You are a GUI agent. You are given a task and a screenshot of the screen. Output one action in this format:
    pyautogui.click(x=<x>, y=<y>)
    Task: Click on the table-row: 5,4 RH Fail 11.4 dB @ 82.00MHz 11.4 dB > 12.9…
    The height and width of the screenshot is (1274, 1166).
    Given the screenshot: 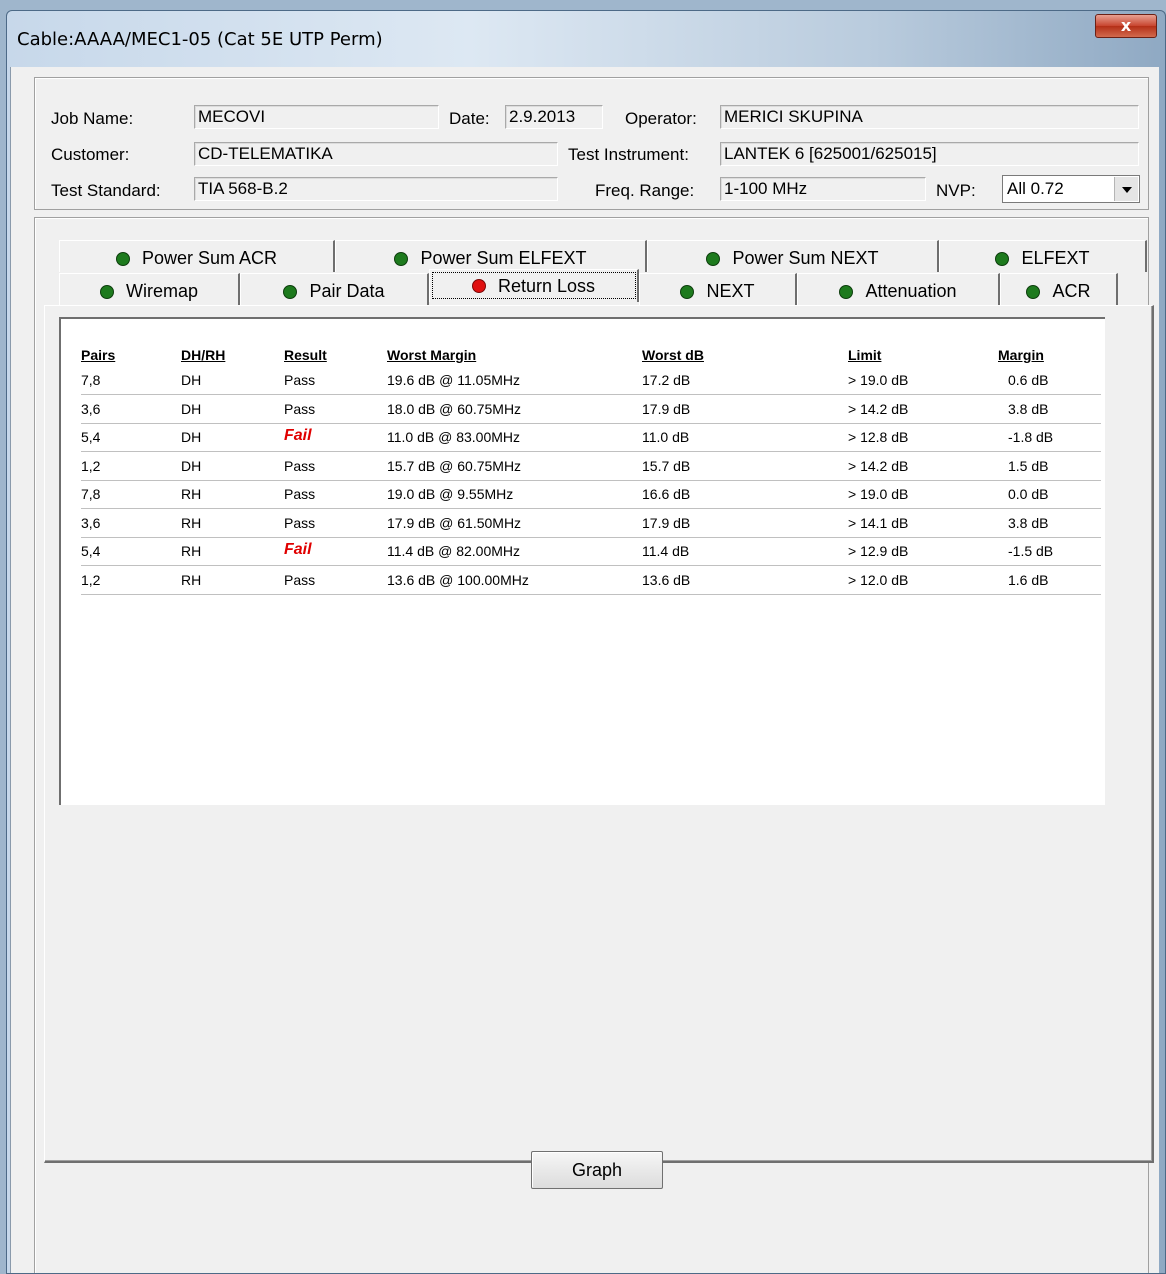 What is the action you would take?
    pyautogui.click(x=591, y=552)
    